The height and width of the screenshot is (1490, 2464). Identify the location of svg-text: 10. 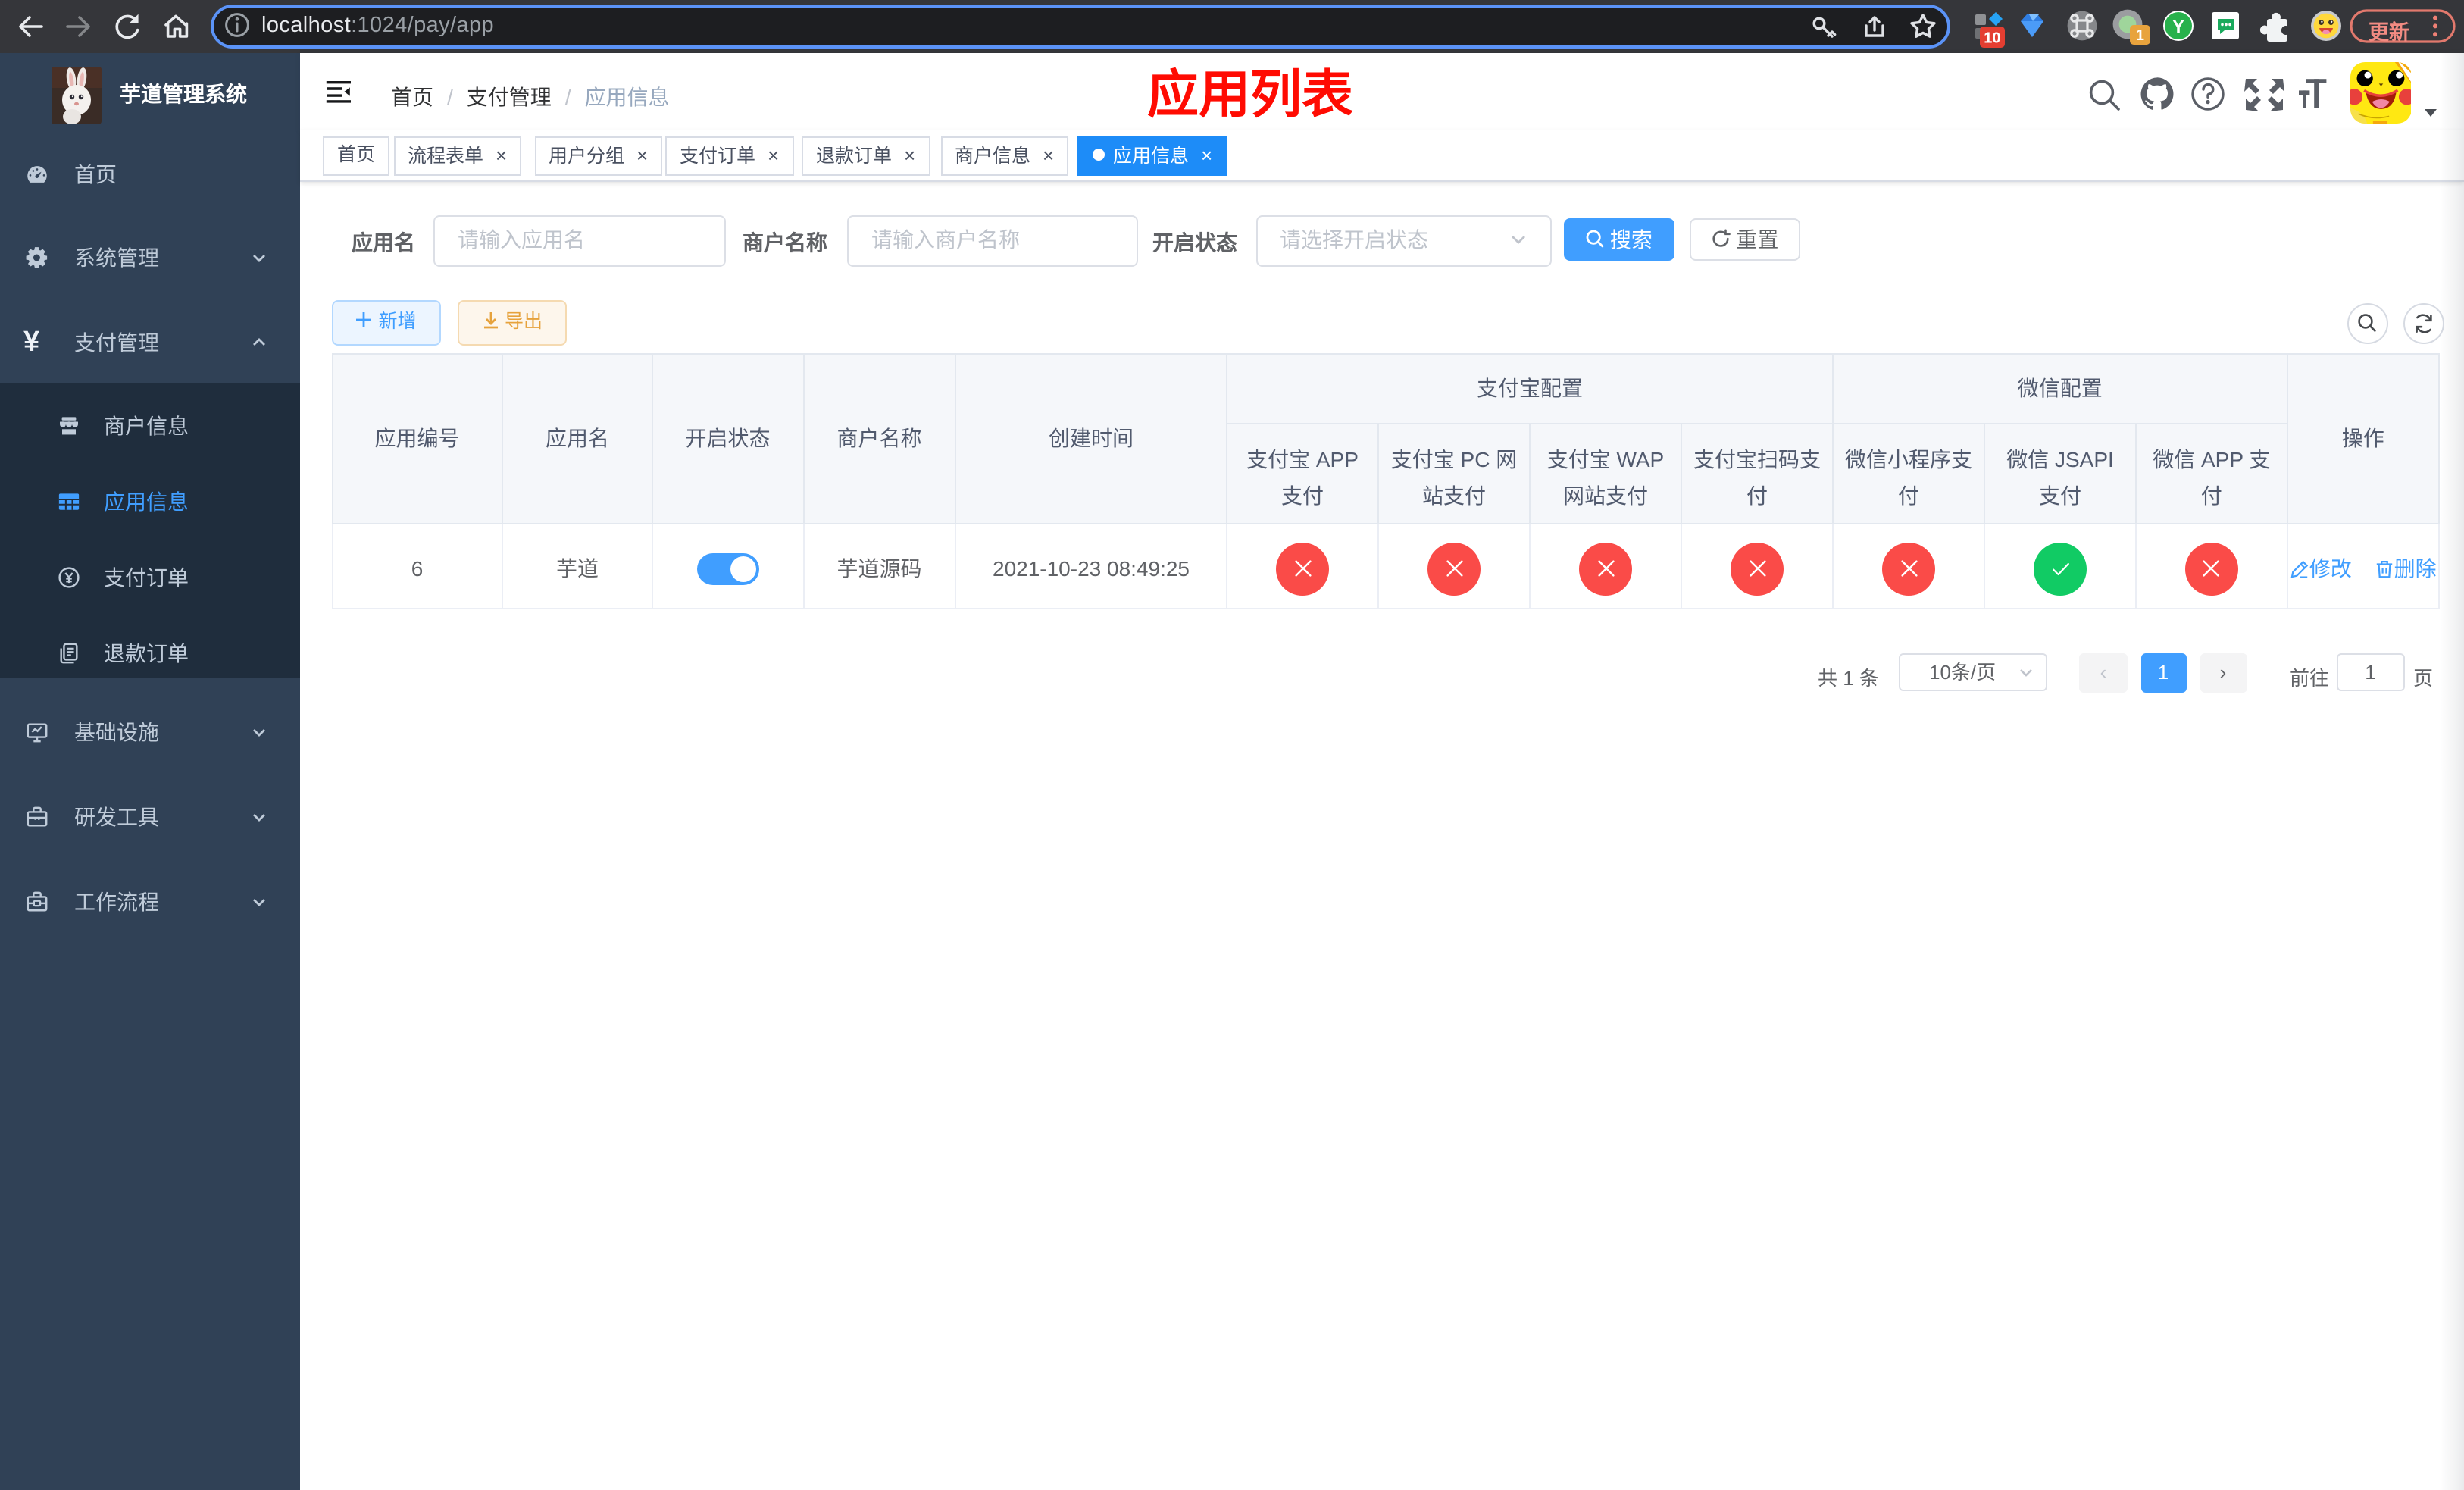
(1992, 38).